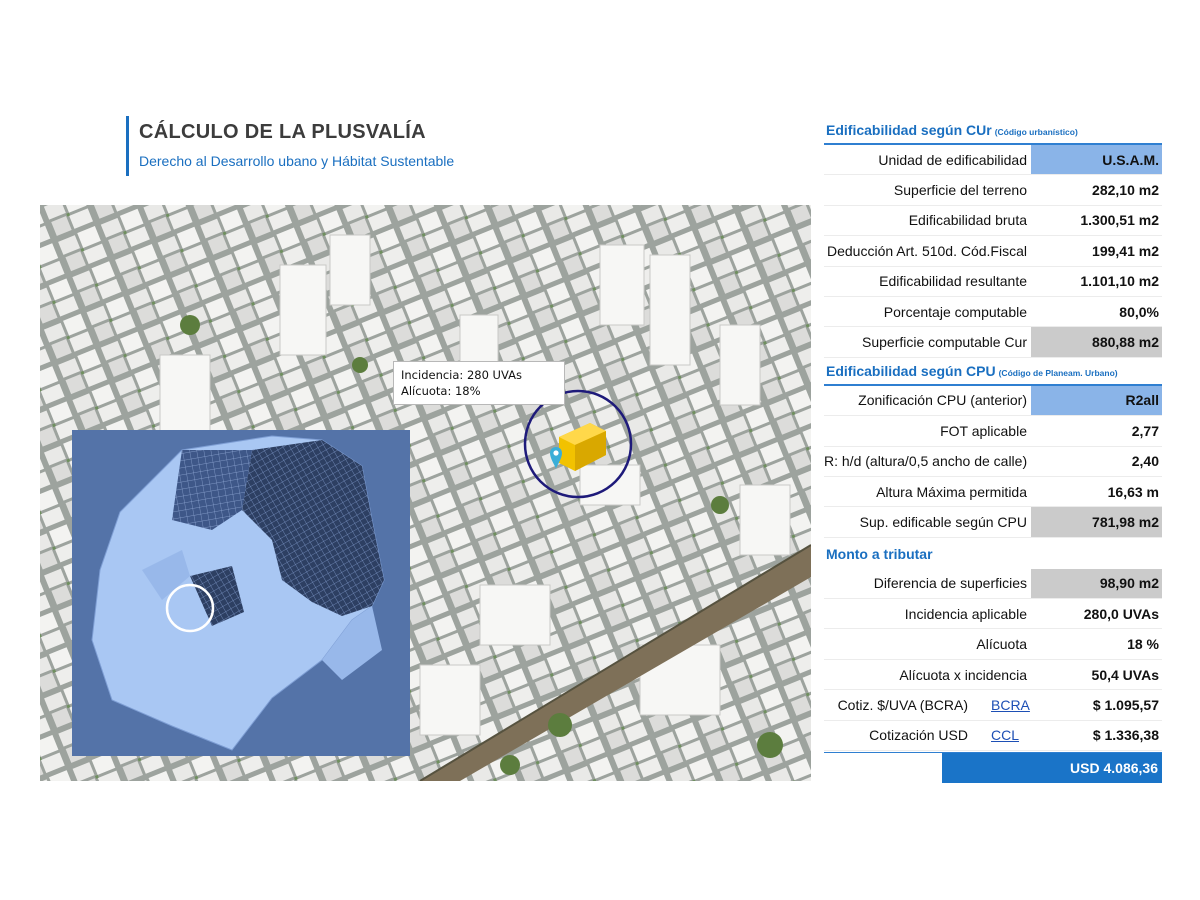 The width and height of the screenshot is (1200, 900). I want to click on row-label: Incidencia aplicable, so click(965, 613).